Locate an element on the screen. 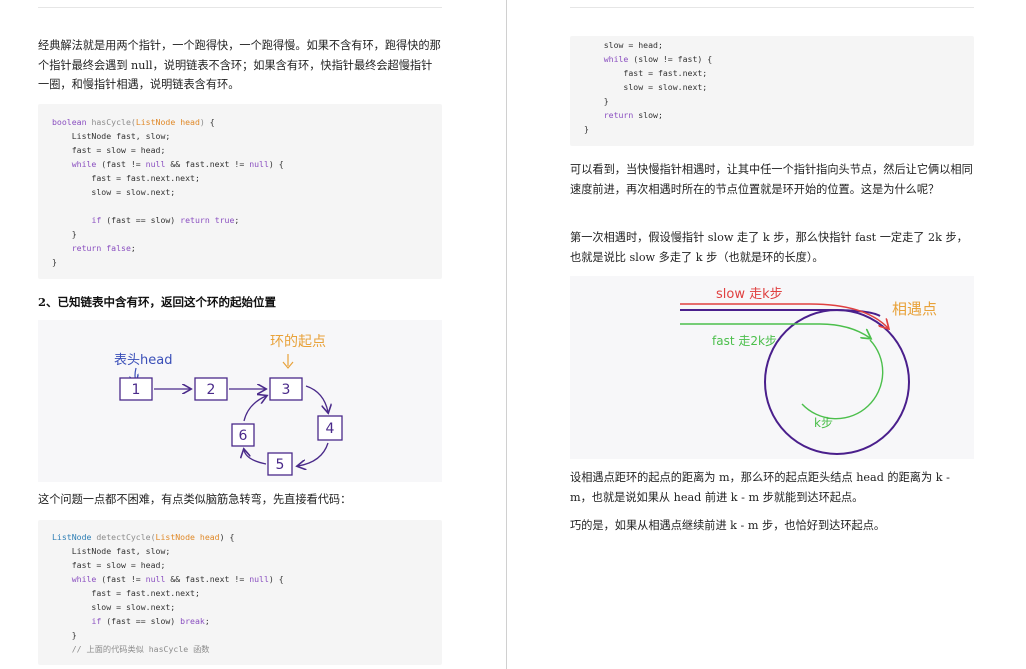 The image size is (1026, 669). list-node-6: 6 is located at coordinates (243, 435).